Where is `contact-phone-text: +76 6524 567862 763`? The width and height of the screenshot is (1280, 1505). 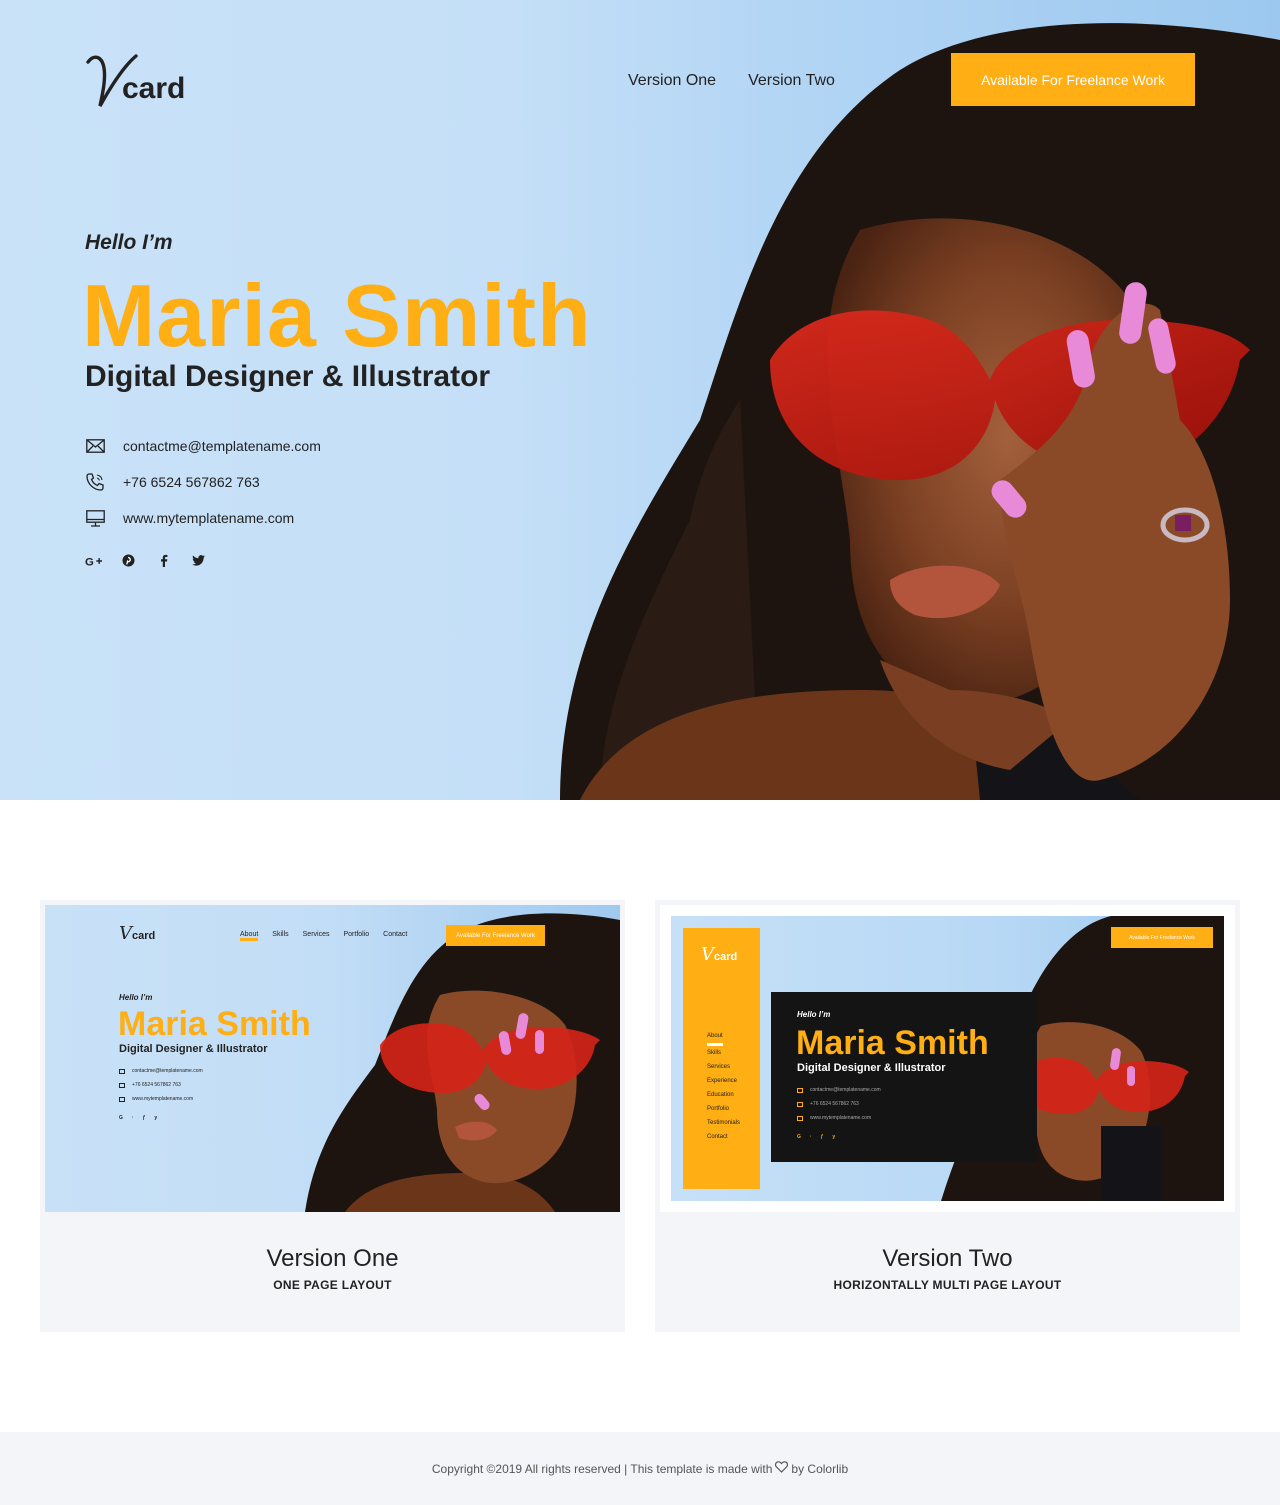
contact-phone-text: +76 6524 567862 763 is located at coordinates (191, 482).